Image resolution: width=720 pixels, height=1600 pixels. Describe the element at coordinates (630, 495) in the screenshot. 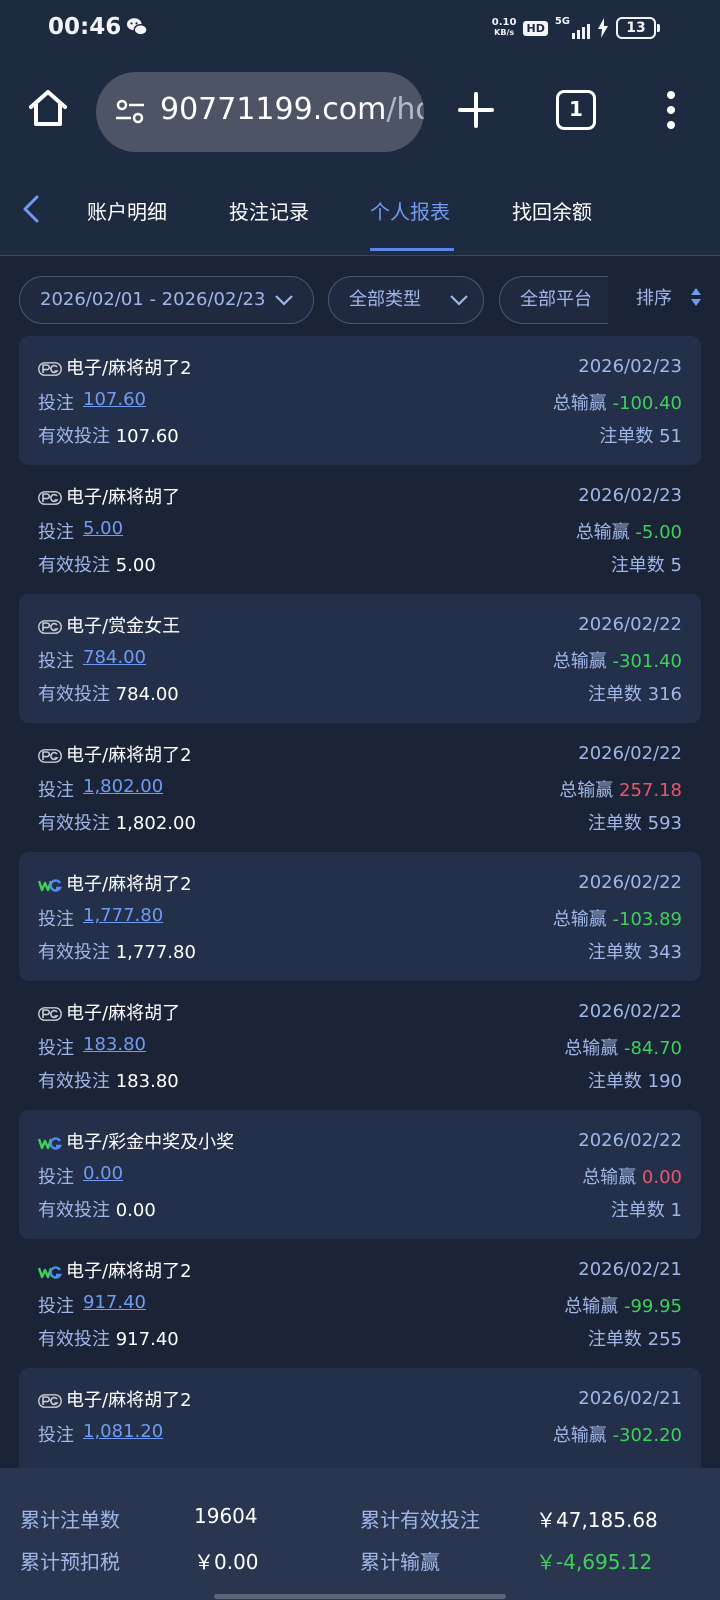

I see `record-date: 2026/02/23` at that location.